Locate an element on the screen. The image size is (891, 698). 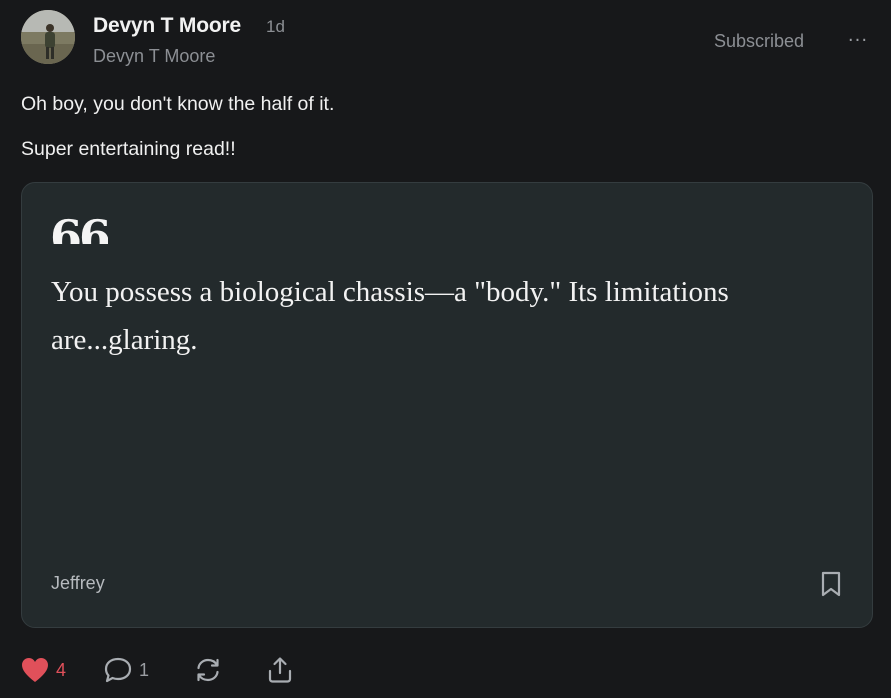
avatar-photo is located at coordinates (48, 37).